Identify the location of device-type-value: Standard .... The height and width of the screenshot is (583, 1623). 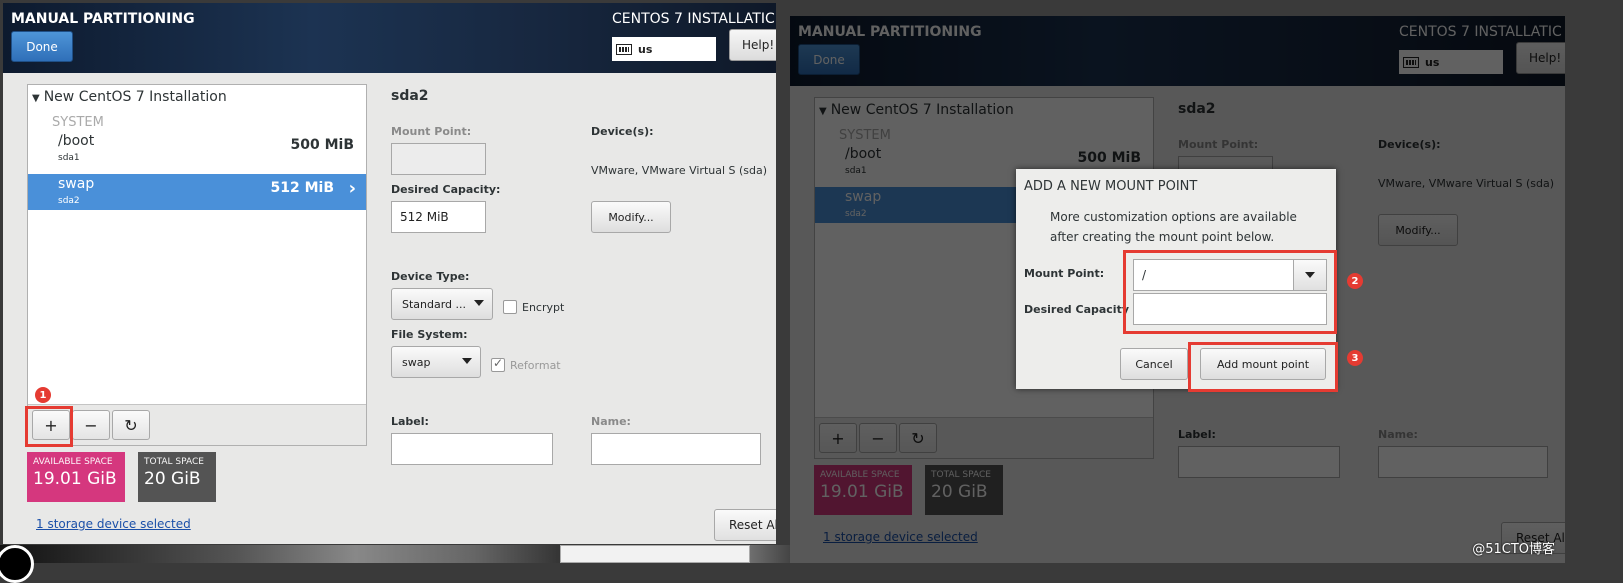
(434, 304).